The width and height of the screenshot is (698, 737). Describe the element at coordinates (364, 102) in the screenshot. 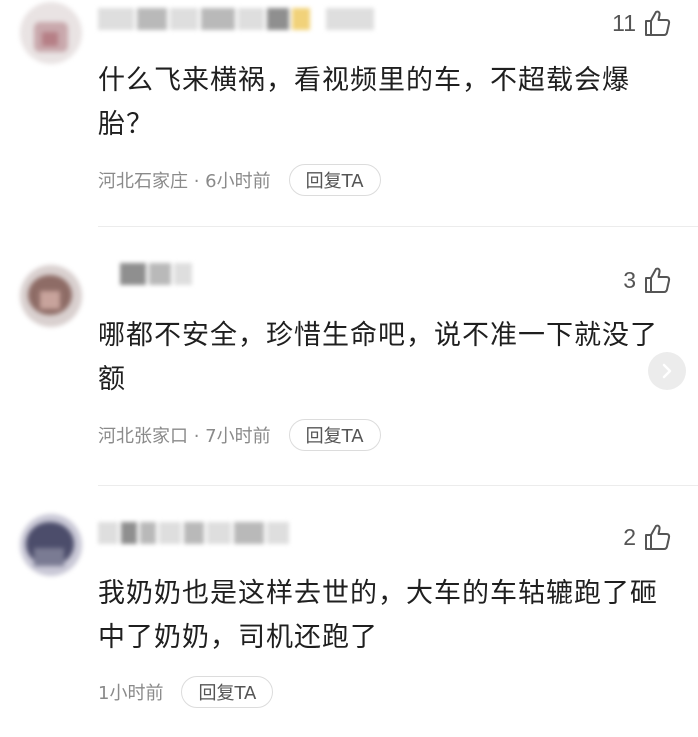

I see `comment-text: 什么飞来横祸，看视频里的车，不超载会爆胎？` at that location.